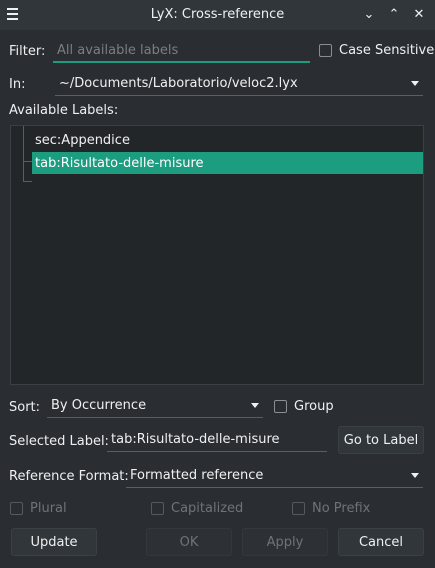 The height and width of the screenshot is (568, 435). What do you see at coordinates (25, 407) in the screenshot?
I see `sort-label: Sort:` at bounding box center [25, 407].